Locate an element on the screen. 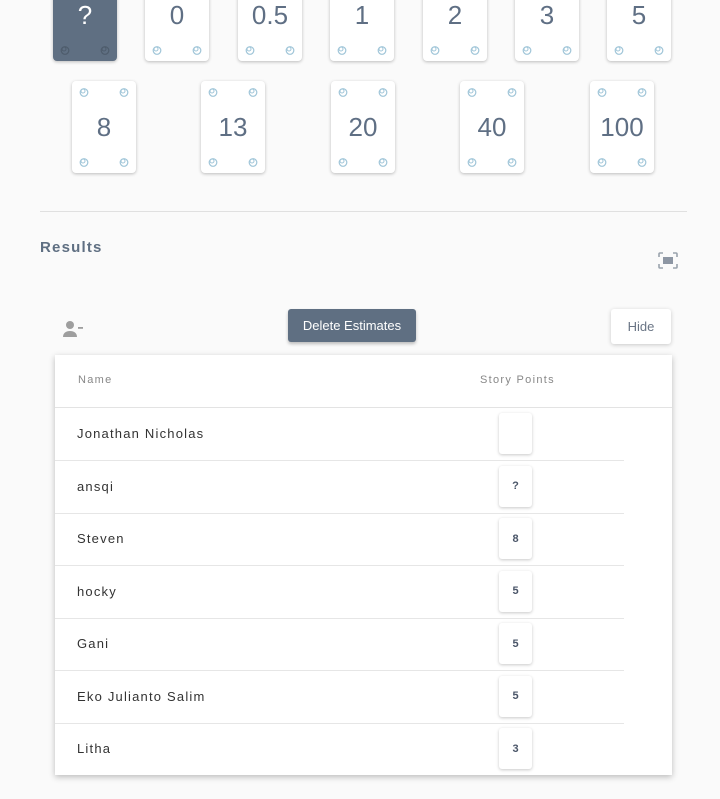  estimate-card-8: 8 is located at coordinates (104, 127).